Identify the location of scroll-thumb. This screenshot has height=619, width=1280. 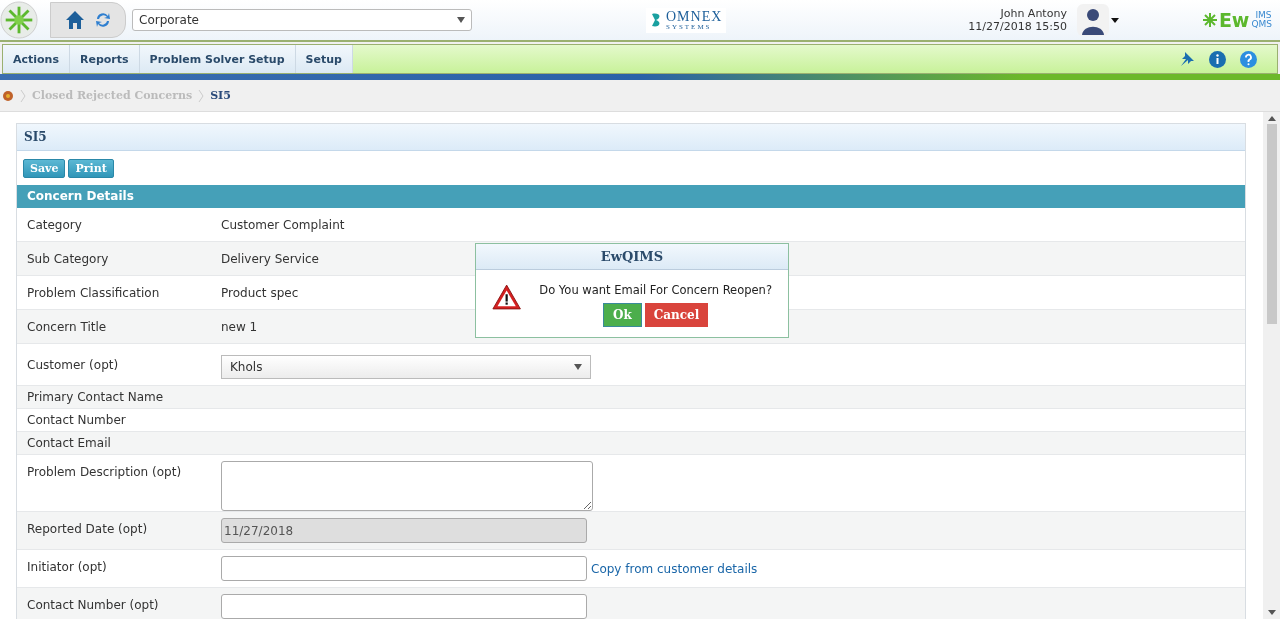
(1271, 224).